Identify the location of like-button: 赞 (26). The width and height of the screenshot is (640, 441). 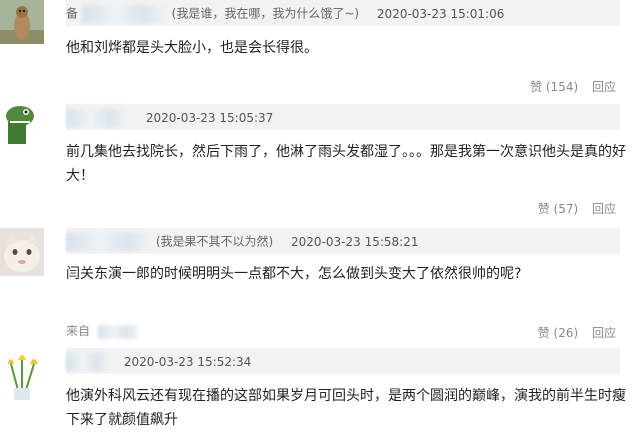
(558, 333).